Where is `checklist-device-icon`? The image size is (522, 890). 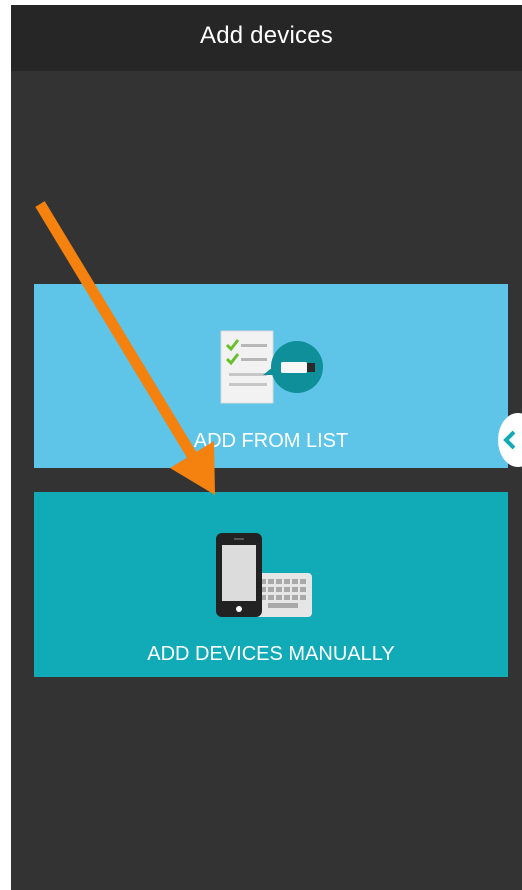
checklist-device-icon is located at coordinates (274, 371).